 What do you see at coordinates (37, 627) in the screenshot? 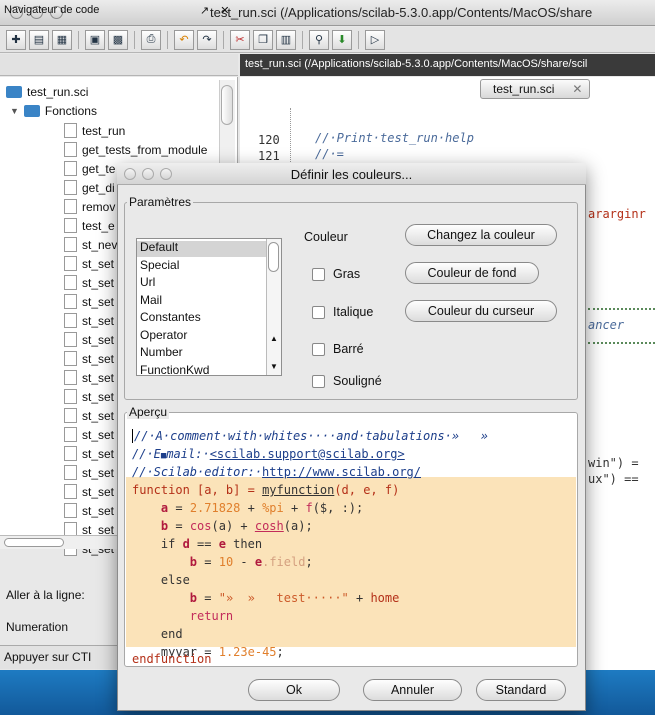
I see `numeration-label: Numeration` at bounding box center [37, 627].